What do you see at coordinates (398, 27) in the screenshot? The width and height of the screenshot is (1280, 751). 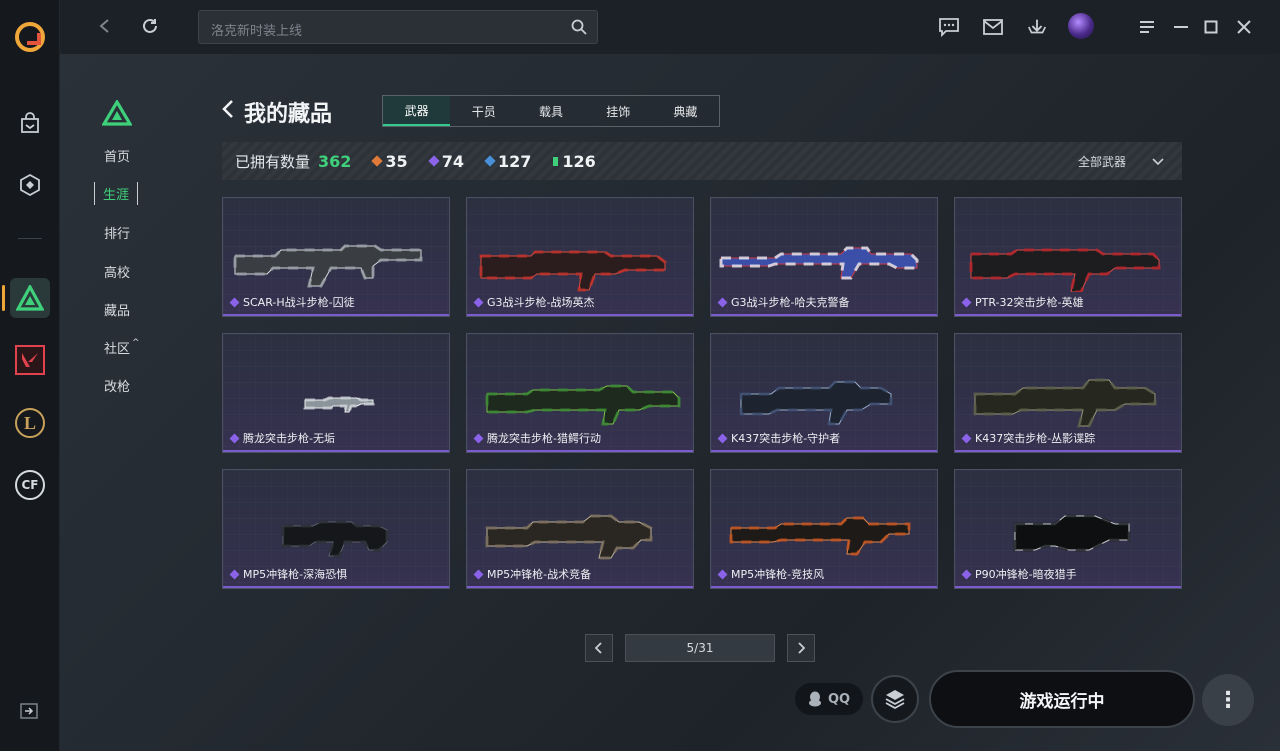 I see `search-box: 洛克新时装上线` at bounding box center [398, 27].